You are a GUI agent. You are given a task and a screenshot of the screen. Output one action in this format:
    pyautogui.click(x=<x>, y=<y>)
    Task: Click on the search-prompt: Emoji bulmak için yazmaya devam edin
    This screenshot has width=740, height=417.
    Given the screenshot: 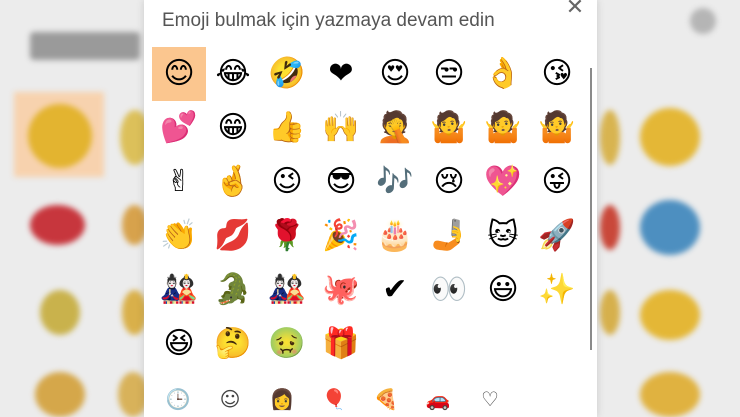 What is the action you would take?
    pyautogui.click(x=328, y=20)
    